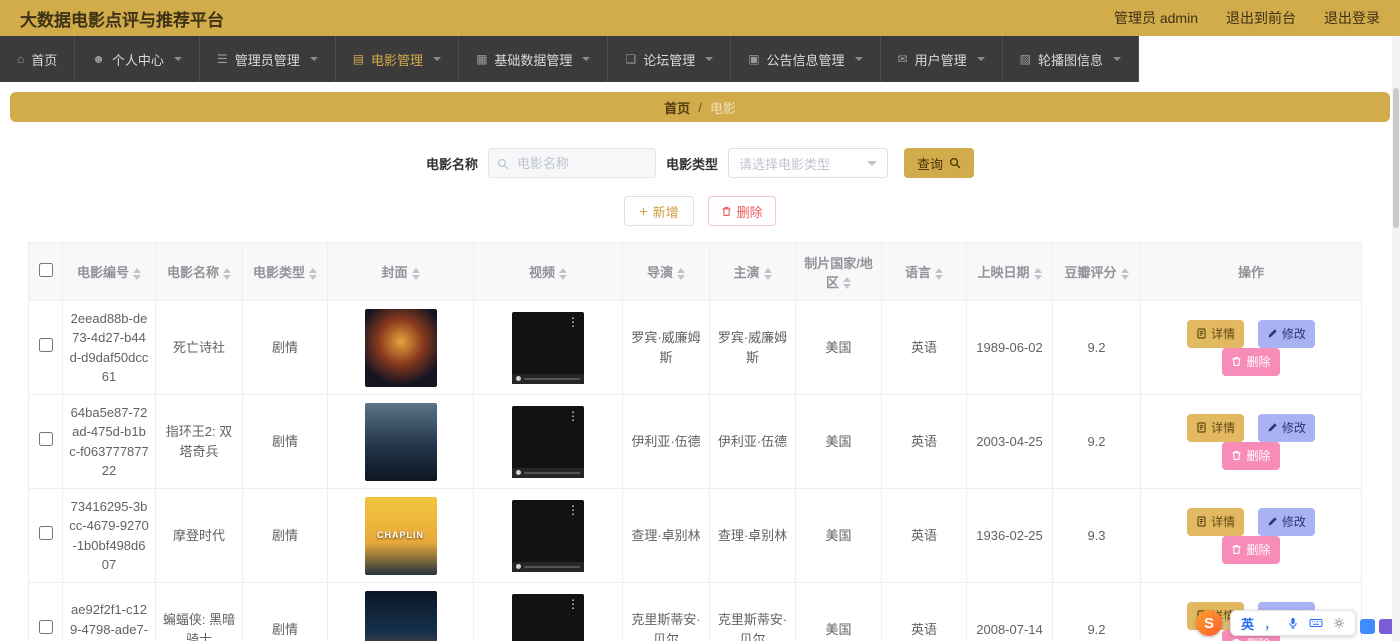  Describe the element at coordinates (1208, 623) in the screenshot. I see `sogou-logo: S` at that location.